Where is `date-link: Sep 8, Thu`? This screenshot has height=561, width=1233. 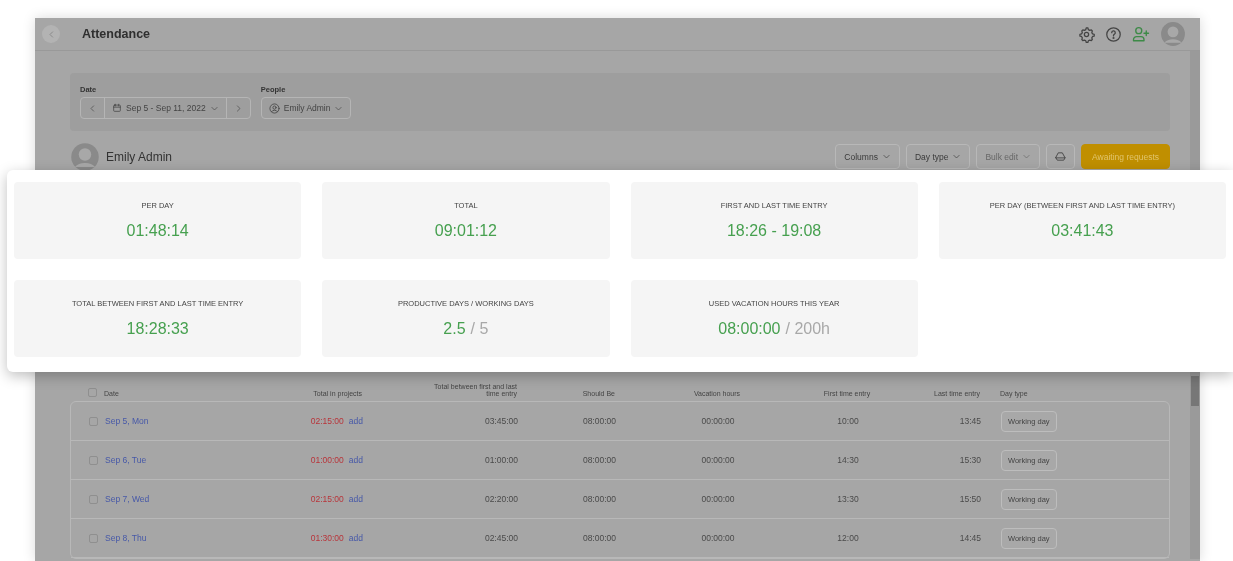
date-link: Sep 8, Thu is located at coordinates (185, 538).